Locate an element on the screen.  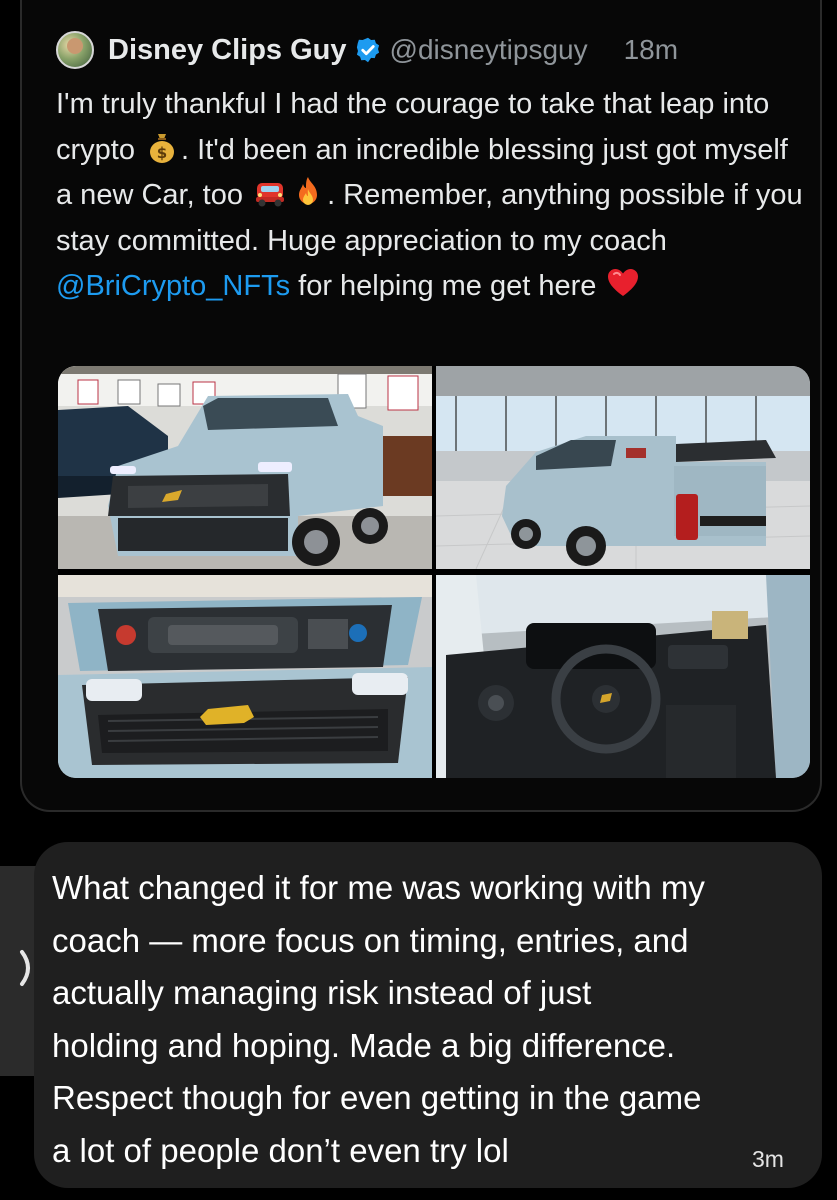
fire-emoji is located at coordinates (308, 192).